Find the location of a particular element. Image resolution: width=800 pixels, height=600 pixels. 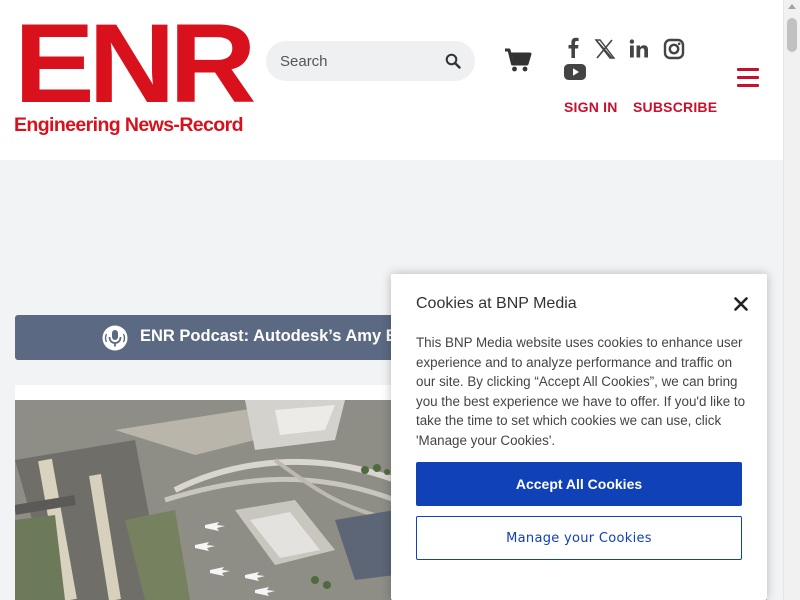

page-scrollbar is located at coordinates (791, 300).